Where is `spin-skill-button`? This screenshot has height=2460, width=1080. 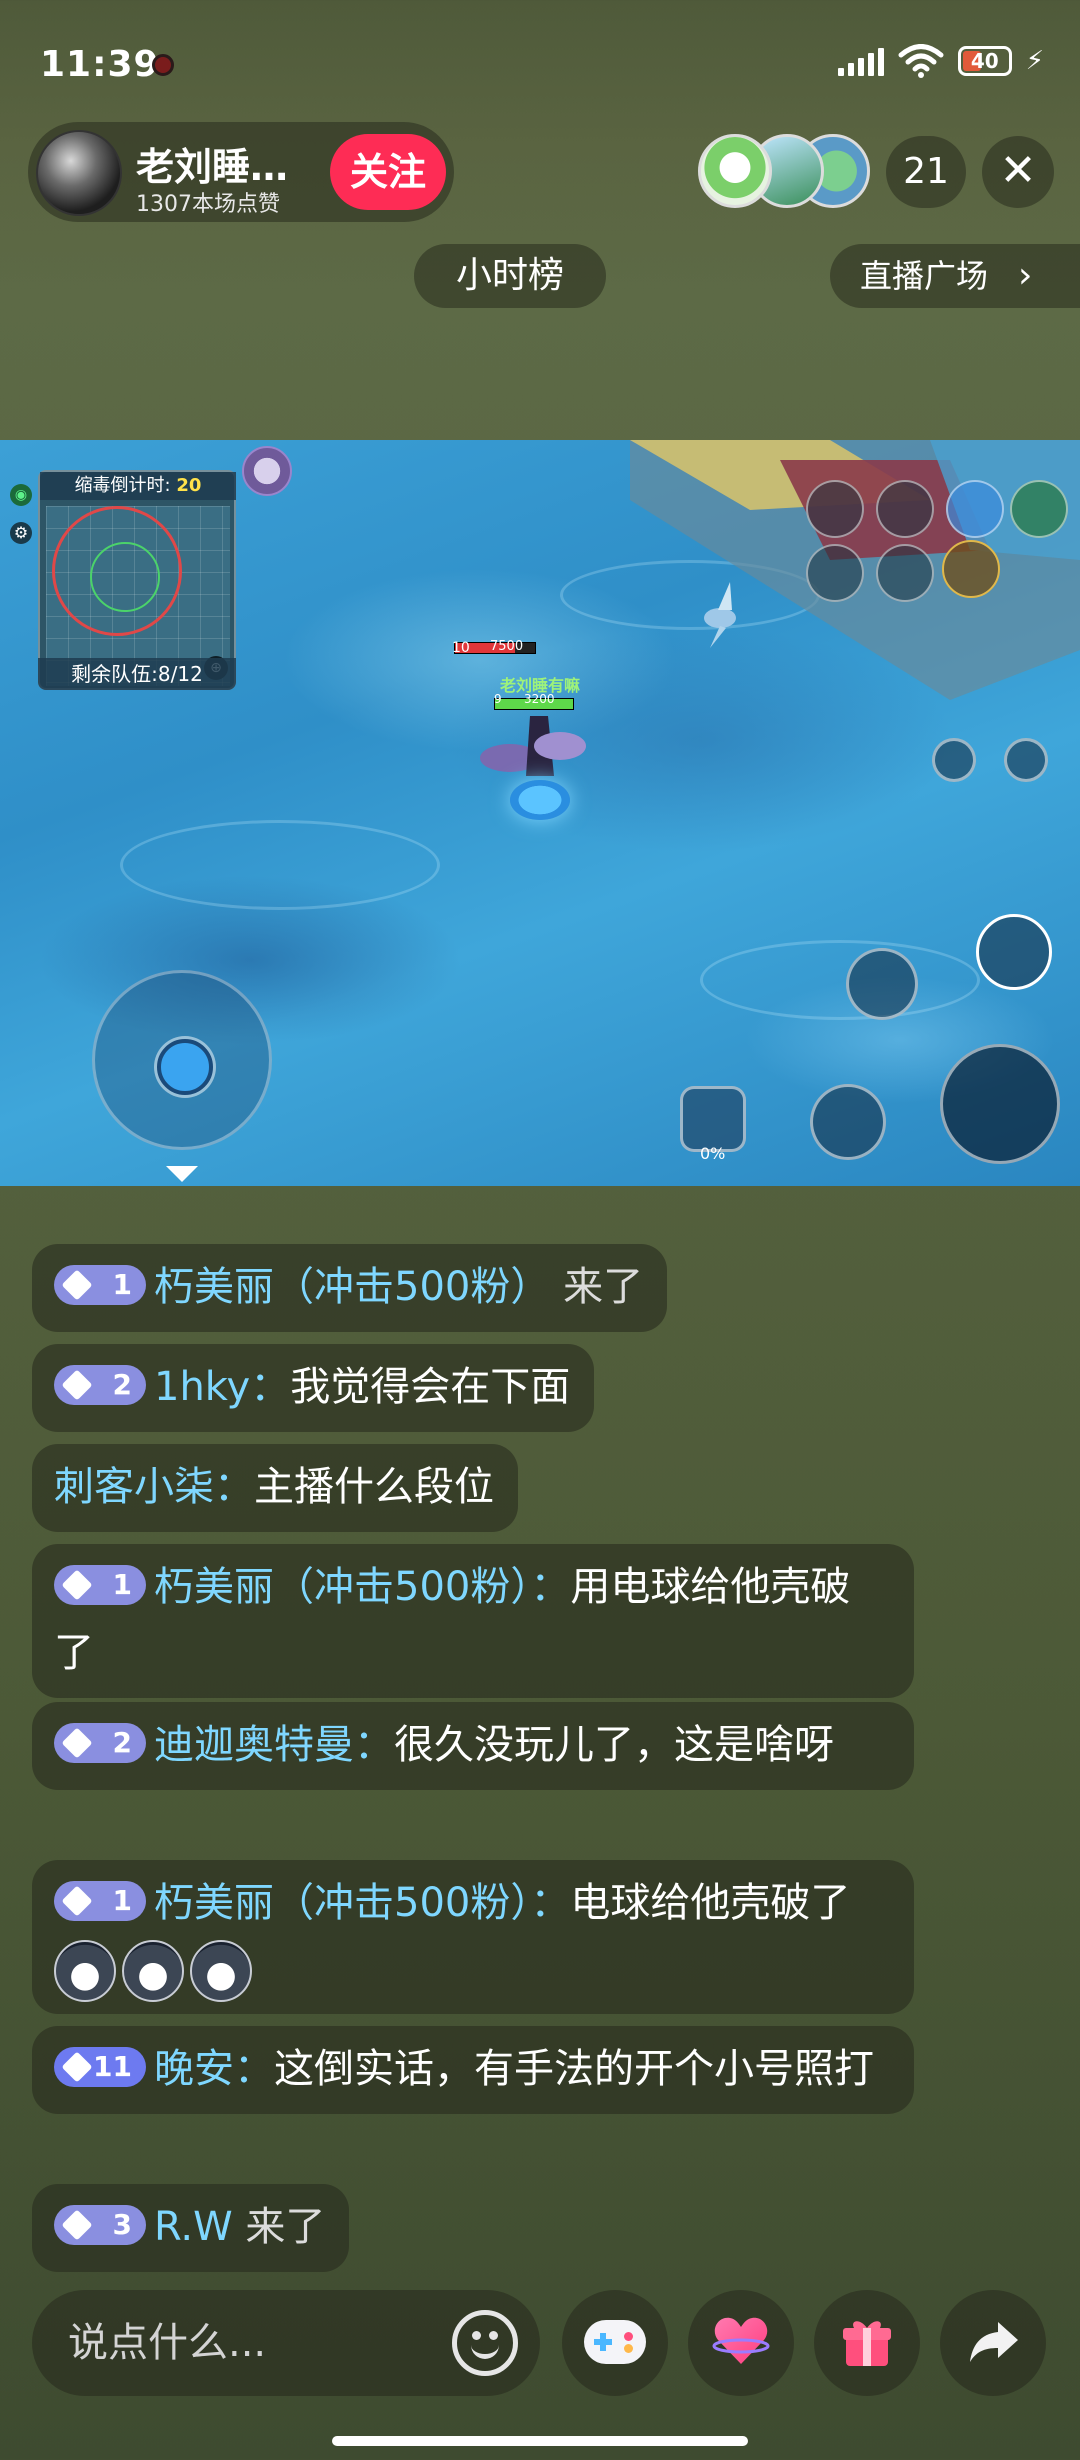 spin-skill-button is located at coordinates (882, 984).